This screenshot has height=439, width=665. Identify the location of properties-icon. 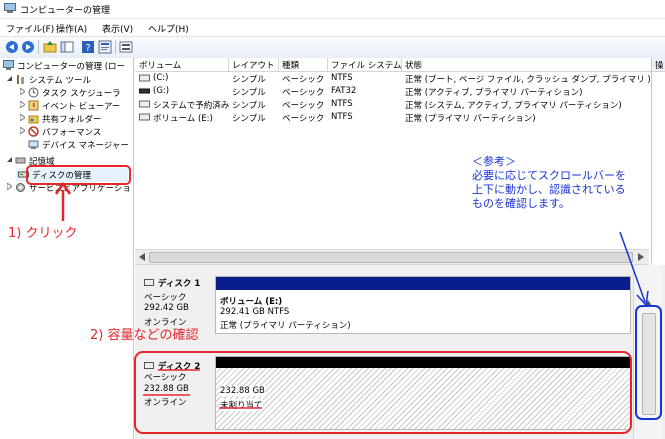
(105, 47).